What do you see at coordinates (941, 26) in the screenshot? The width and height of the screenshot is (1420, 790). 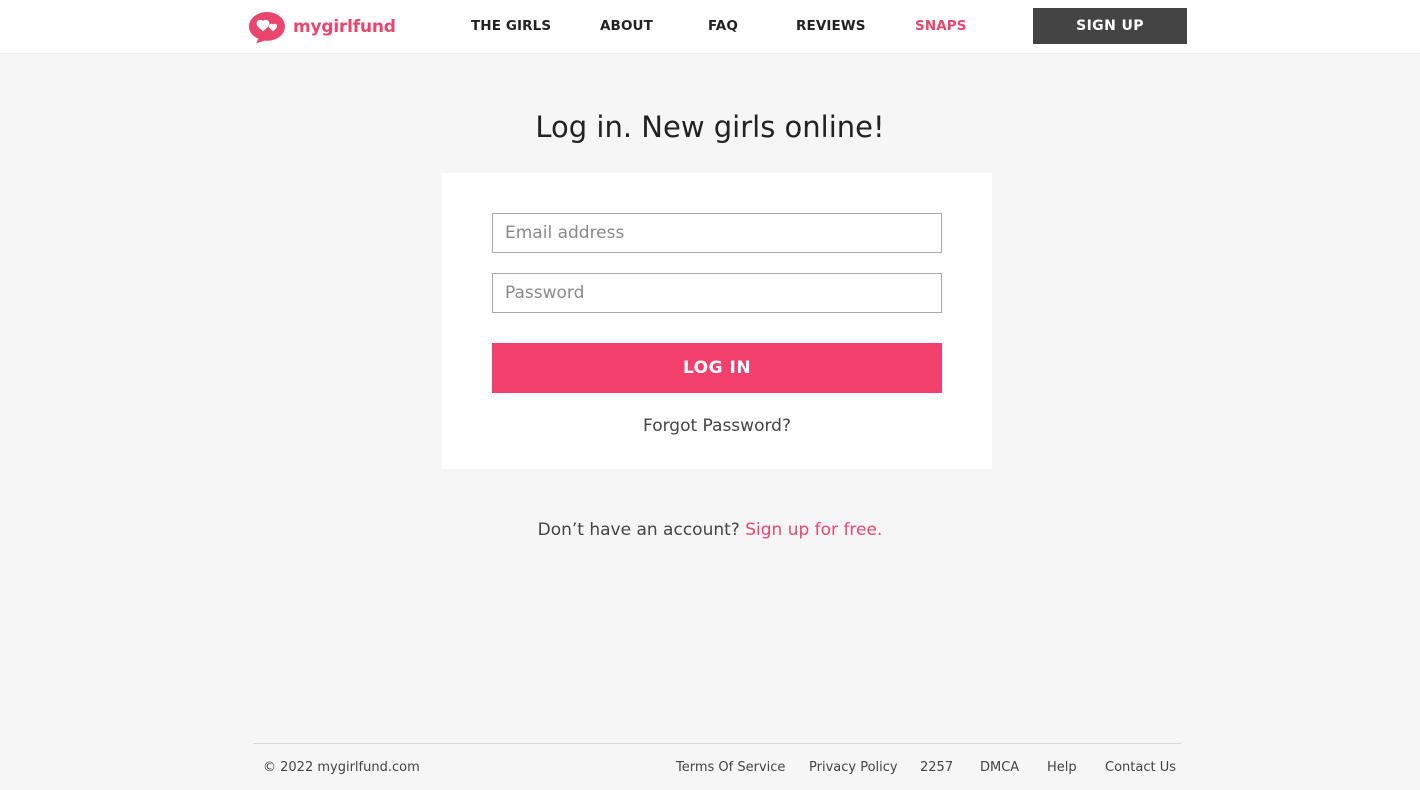 I see `nav-item-snaps: SNAPS` at bounding box center [941, 26].